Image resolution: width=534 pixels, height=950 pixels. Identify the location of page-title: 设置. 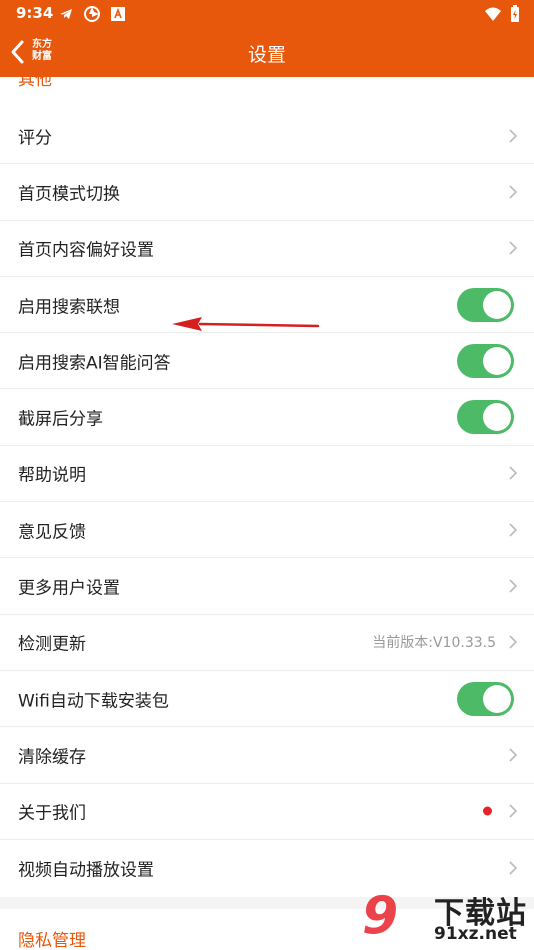
(266, 55).